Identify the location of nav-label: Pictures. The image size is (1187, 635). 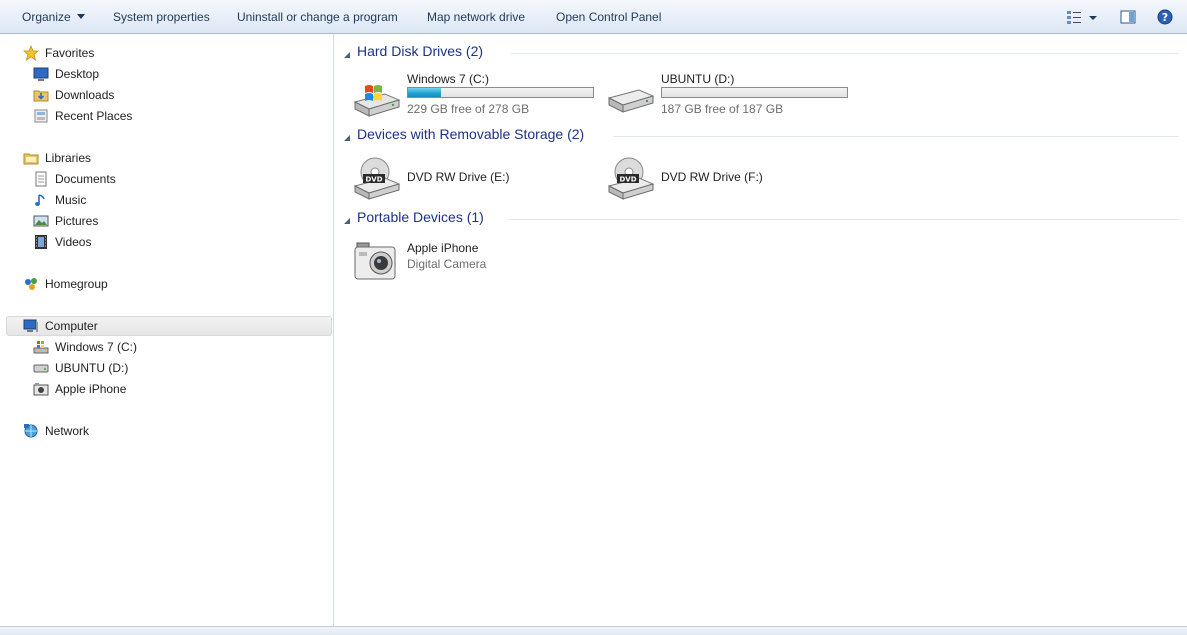
(77, 221).